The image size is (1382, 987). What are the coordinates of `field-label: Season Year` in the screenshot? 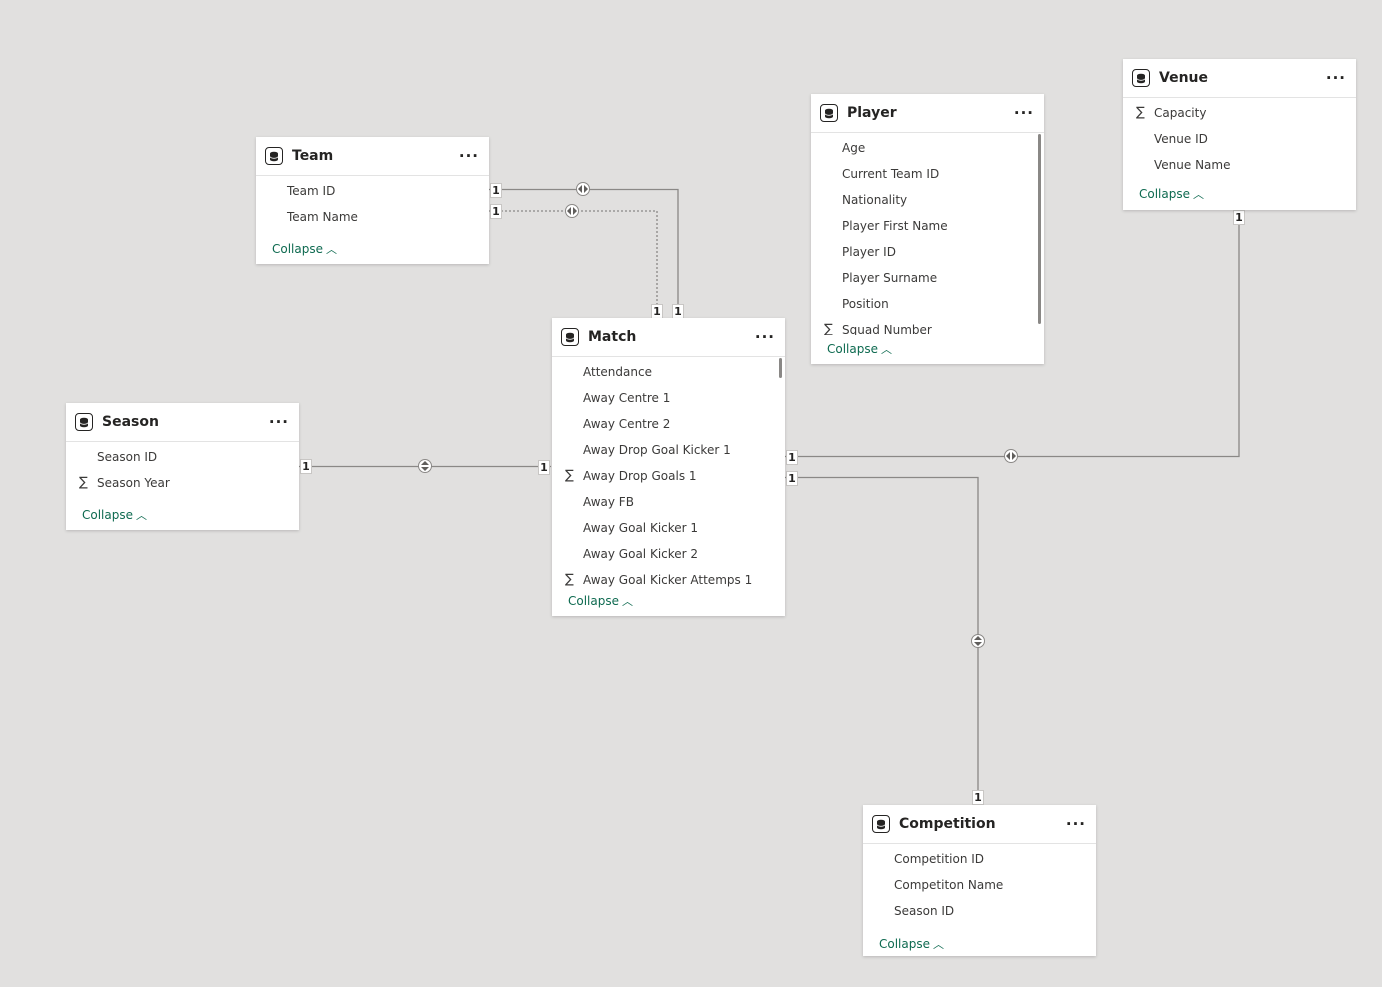 It's located at (133, 483).